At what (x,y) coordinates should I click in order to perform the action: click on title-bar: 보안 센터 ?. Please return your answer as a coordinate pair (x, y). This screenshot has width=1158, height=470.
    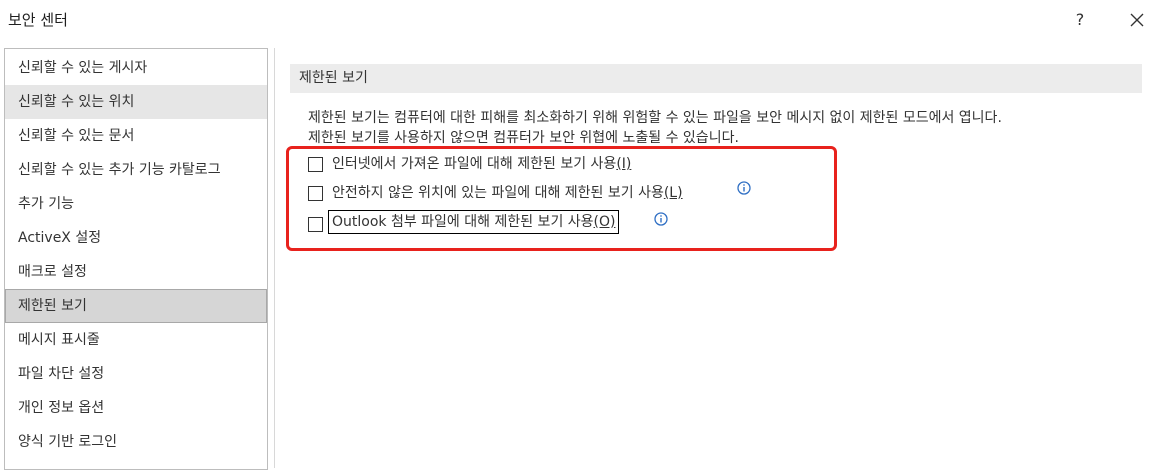
    Looking at the image, I should click on (579, 20).